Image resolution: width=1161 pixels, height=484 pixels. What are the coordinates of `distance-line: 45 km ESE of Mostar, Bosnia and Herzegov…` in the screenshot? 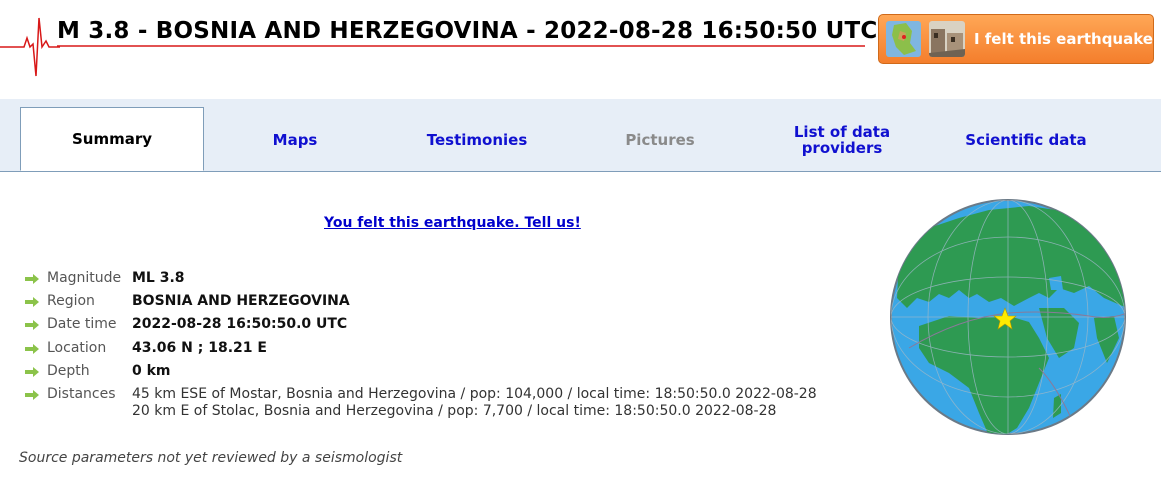 It's located at (474, 393).